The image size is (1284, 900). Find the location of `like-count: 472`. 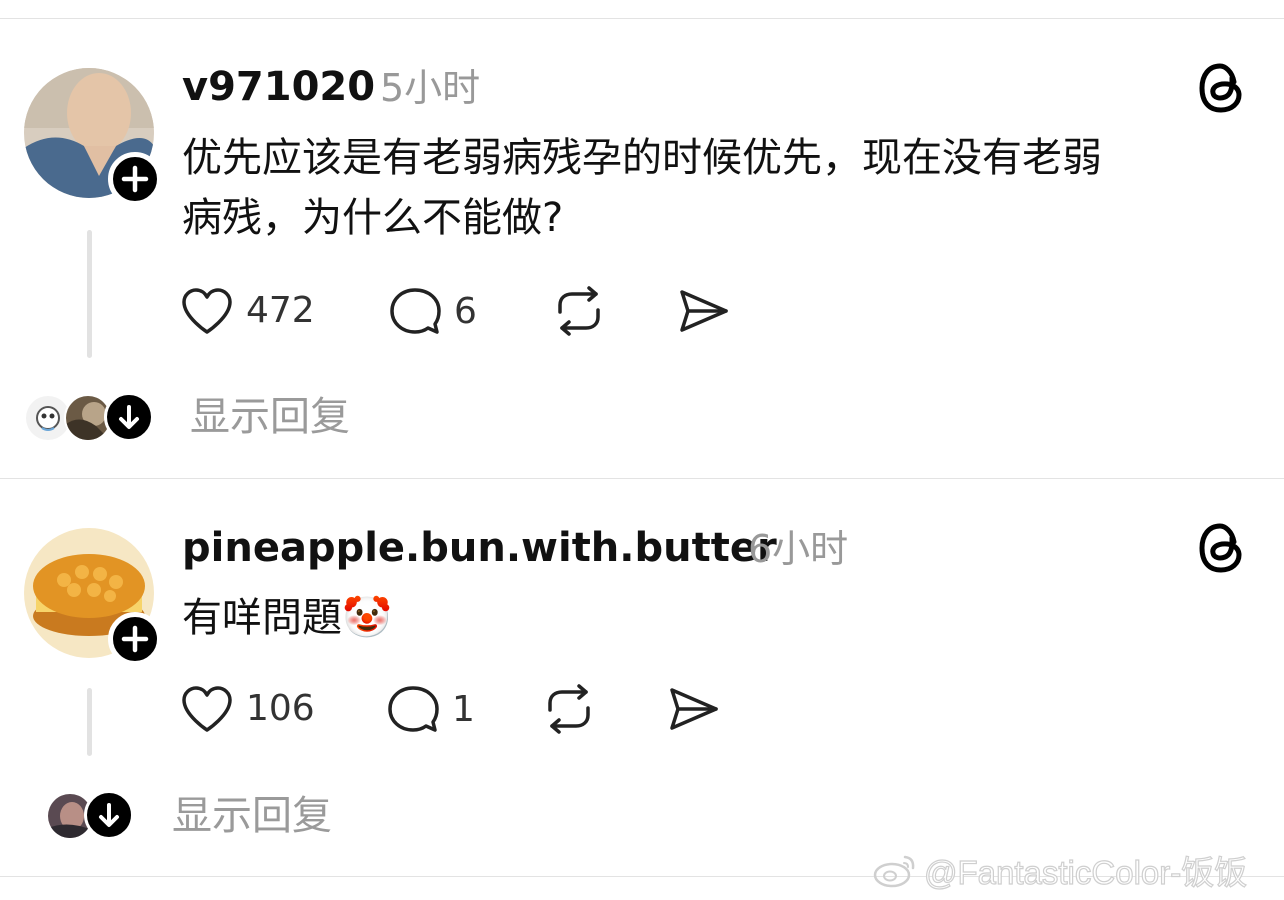

like-count: 472 is located at coordinates (280, 310).